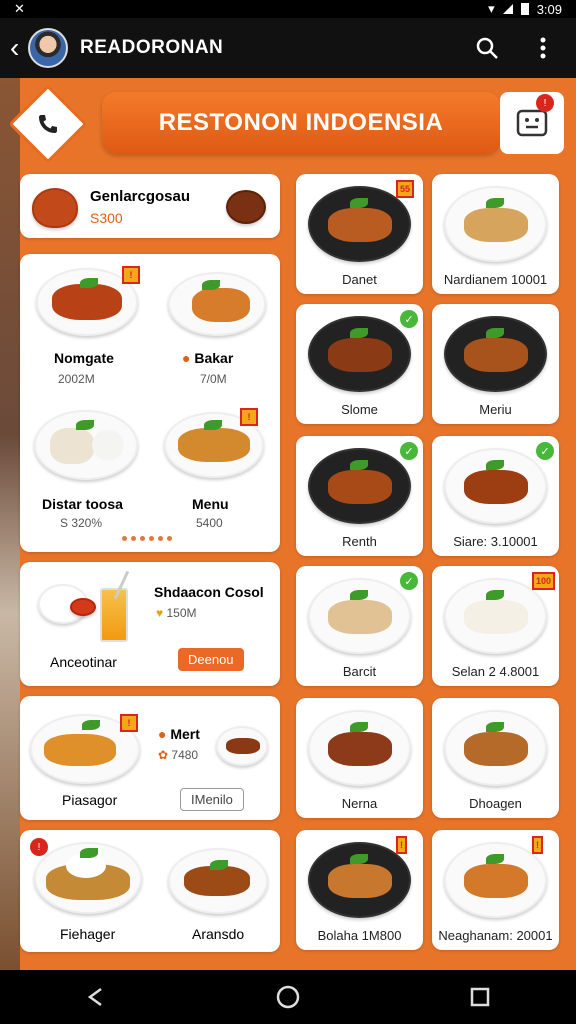 This screenshot has width=576, height=1024. Describe the element at coordinates (495, 279) in the screenshot. I see `menu-item-label: Nardianem 10001` at that location.